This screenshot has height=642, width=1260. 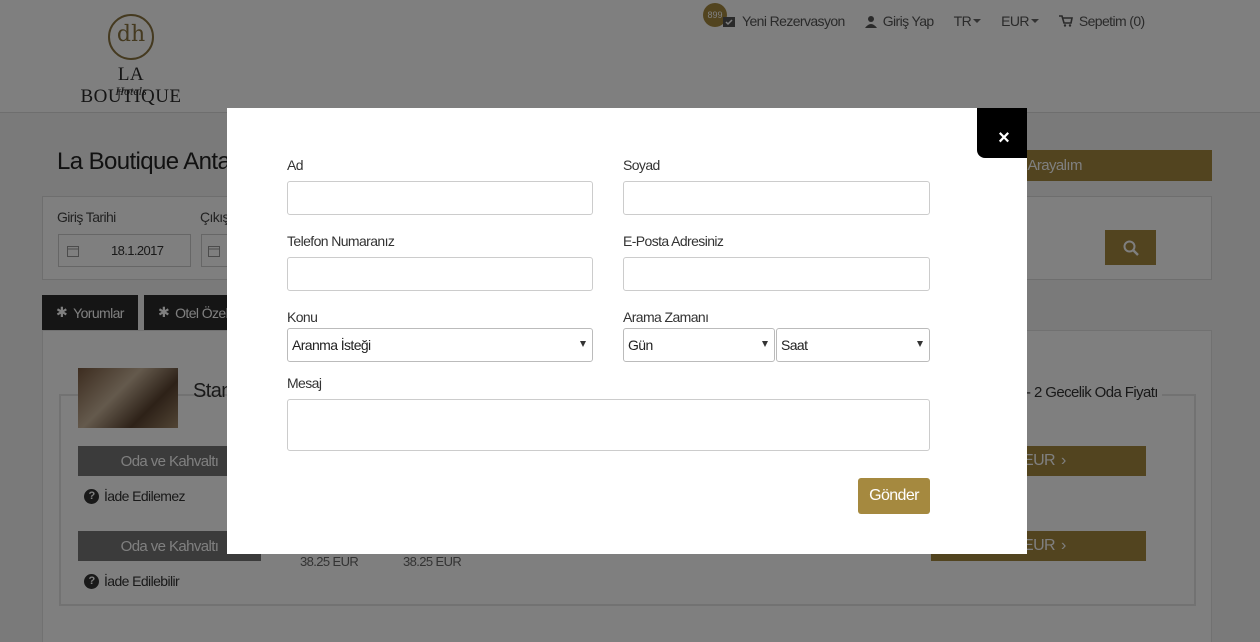 What do you see at coordinates (341, 241) in the screenshot?
I see `phone-label: Telefon Numaranız` at bounding box center [341, 241].